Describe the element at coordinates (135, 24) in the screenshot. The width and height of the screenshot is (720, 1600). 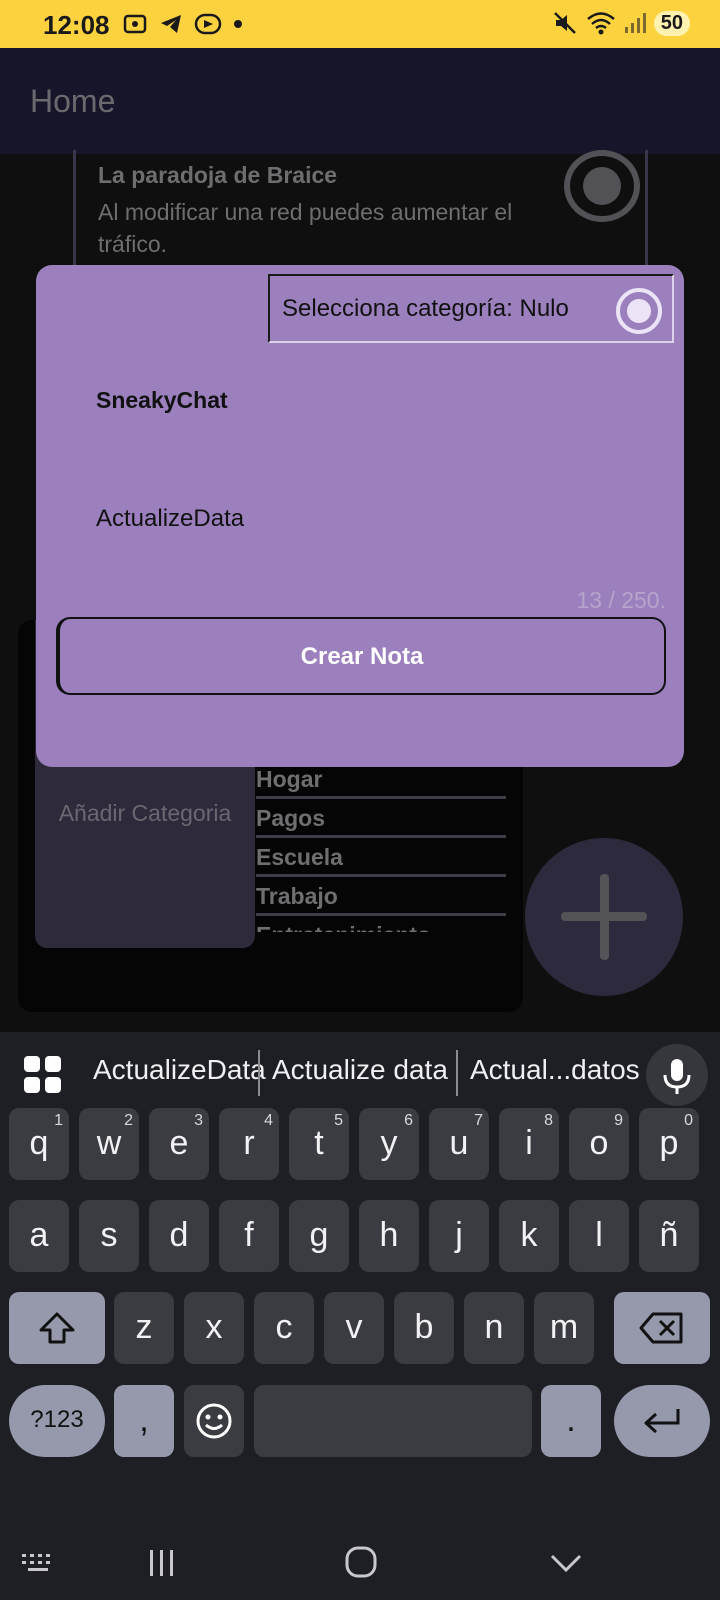
I see `screenshot-icon` at that location.